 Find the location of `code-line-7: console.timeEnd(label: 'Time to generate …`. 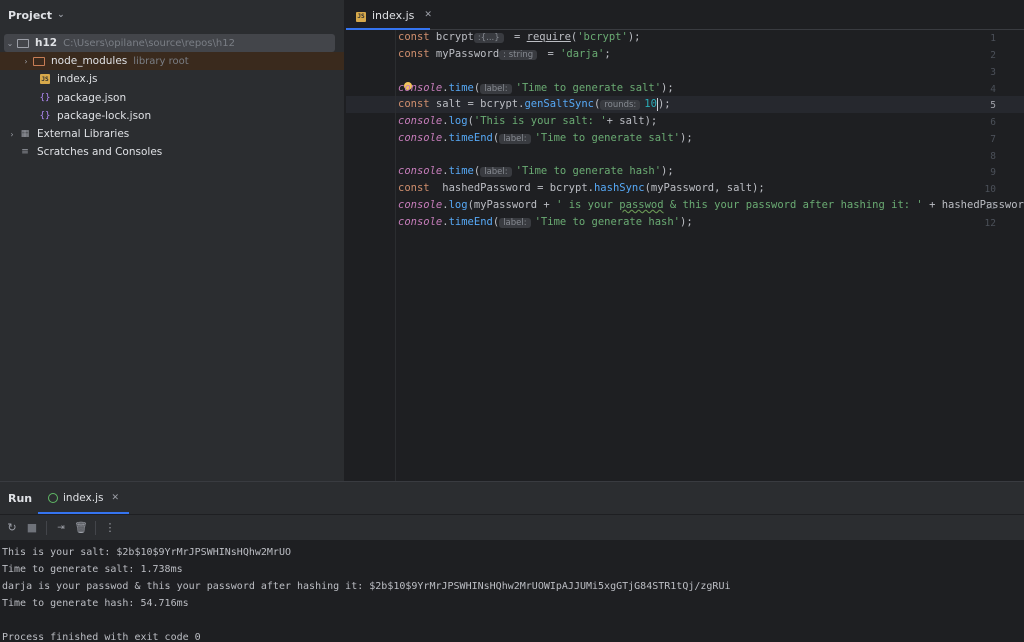

code-line-7: console.timeEnd(label: 'Time to generate … is located at coordinates (545, 138).